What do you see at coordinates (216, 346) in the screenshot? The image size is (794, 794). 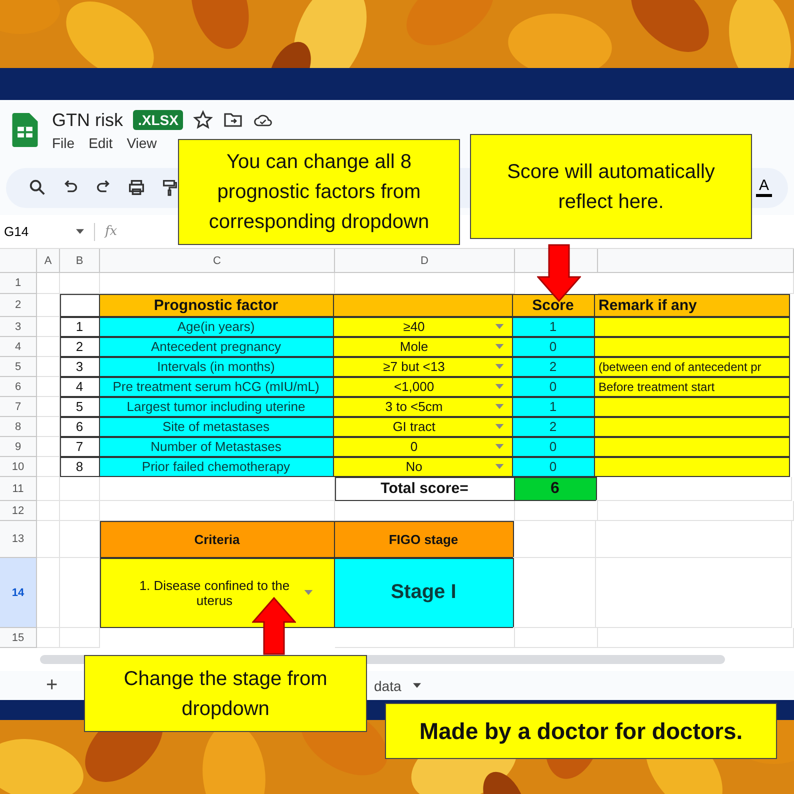 I see `table-cell: Antecedent pregnancy` at bounding box center [216, 346].